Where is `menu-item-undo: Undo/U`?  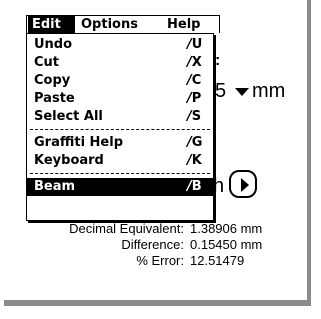 menu-item-undo: Undo/U is located at coordinates (120, 45).